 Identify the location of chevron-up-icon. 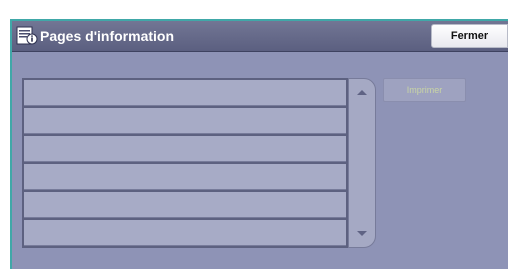
(362, 92).